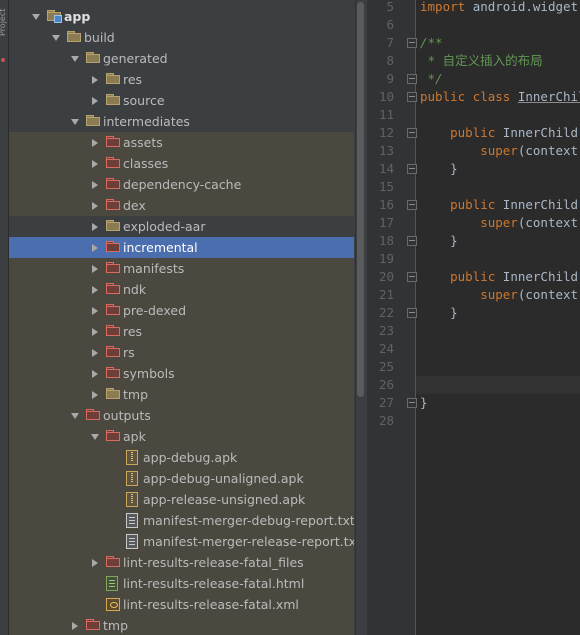  Describe the element at coordinates (181, 373) in the screenshot. I see `tree-item: symbols` at that location.